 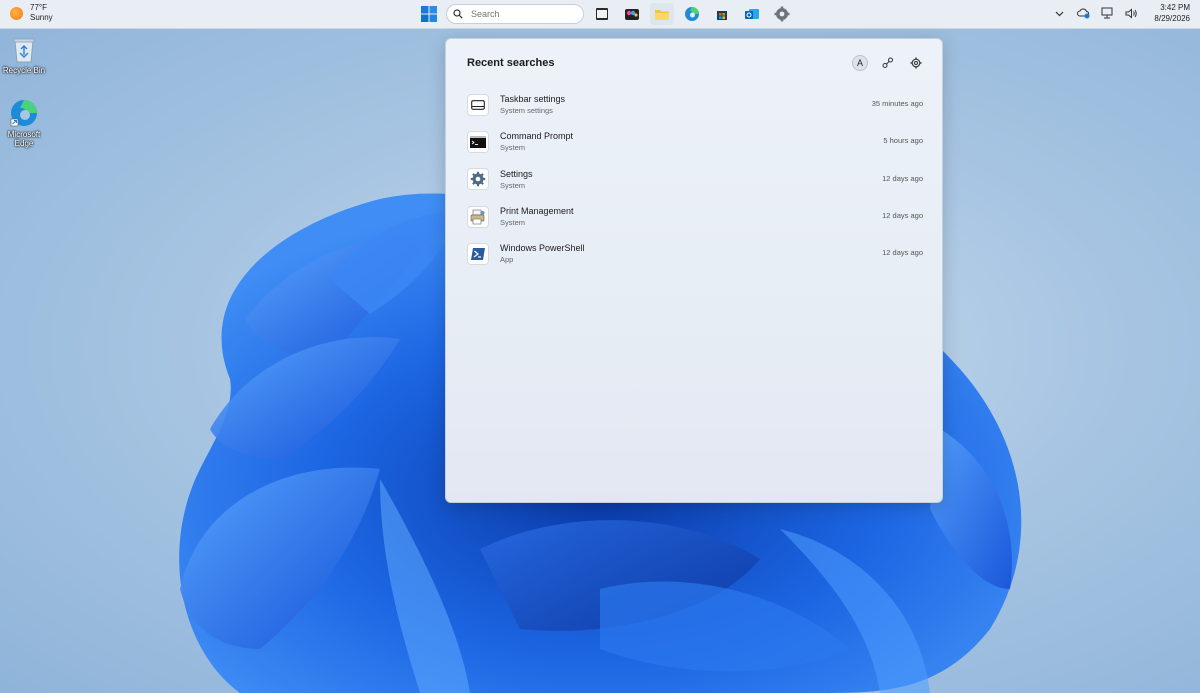 I want to click on command-prompt-icon, so click(x=478, y=141).